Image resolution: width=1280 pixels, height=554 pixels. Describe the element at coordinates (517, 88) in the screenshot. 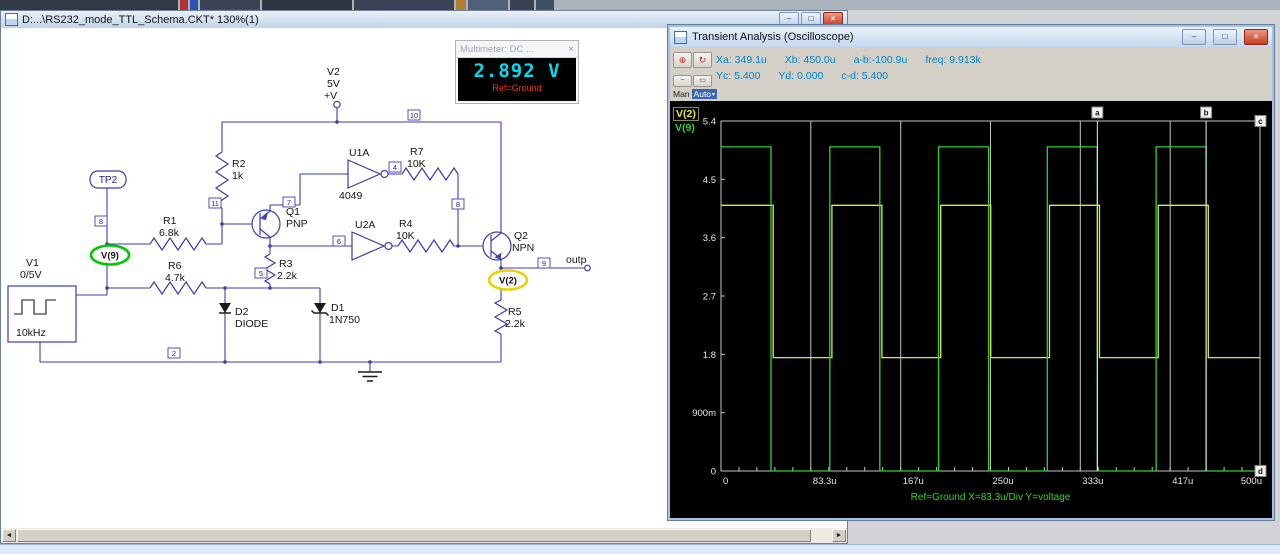

I see `multimeter-ref: Ref=Ground` at that location.